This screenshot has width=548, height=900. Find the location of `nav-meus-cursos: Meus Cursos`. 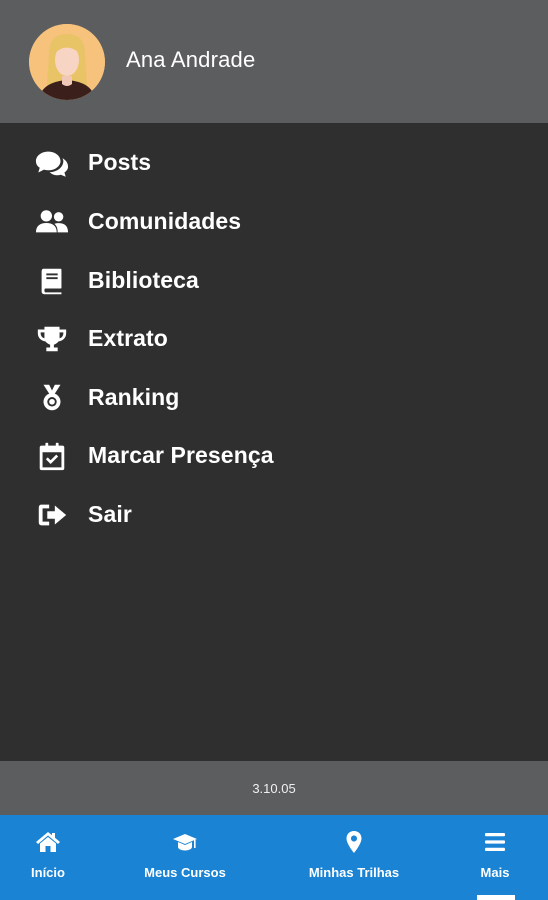

nav-meus-cursos: Meus Cursos is located at coordinates (185, 857).